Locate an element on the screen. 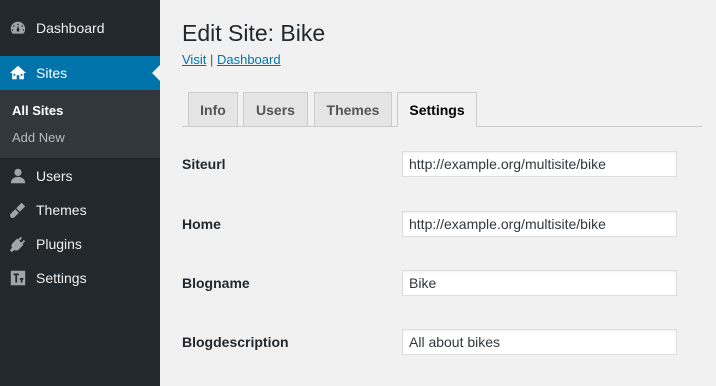  submenu-add-new: Add New is located at coordinates (38, 137).